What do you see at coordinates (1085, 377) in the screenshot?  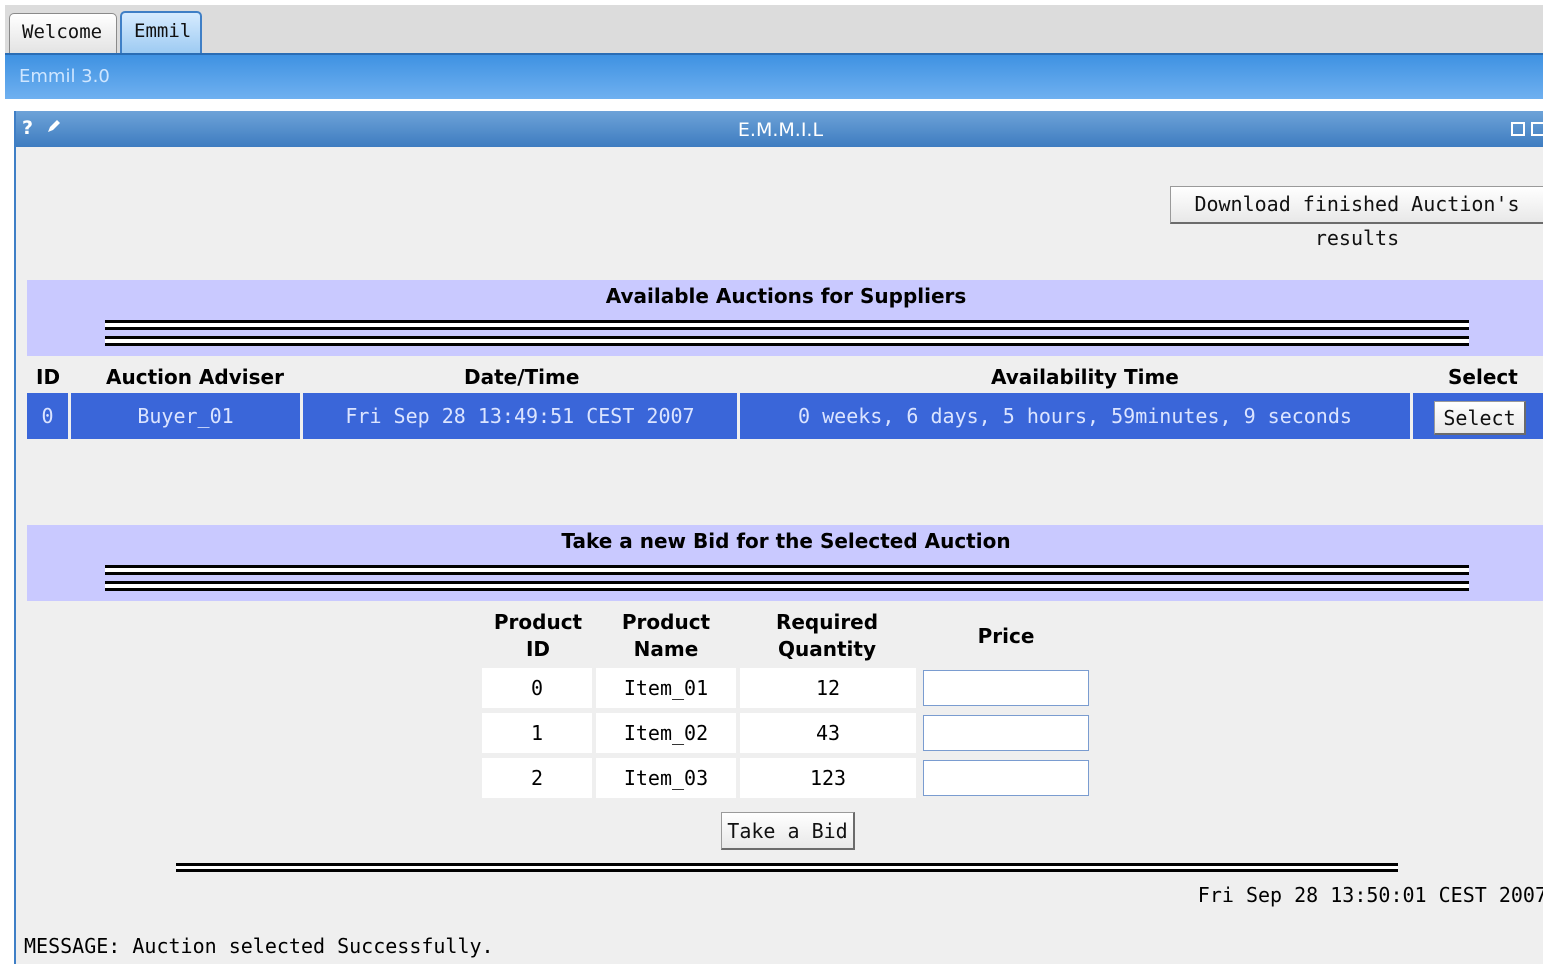 I see `col-header-availability: Availability Time` at bounding box center [1085, 377].